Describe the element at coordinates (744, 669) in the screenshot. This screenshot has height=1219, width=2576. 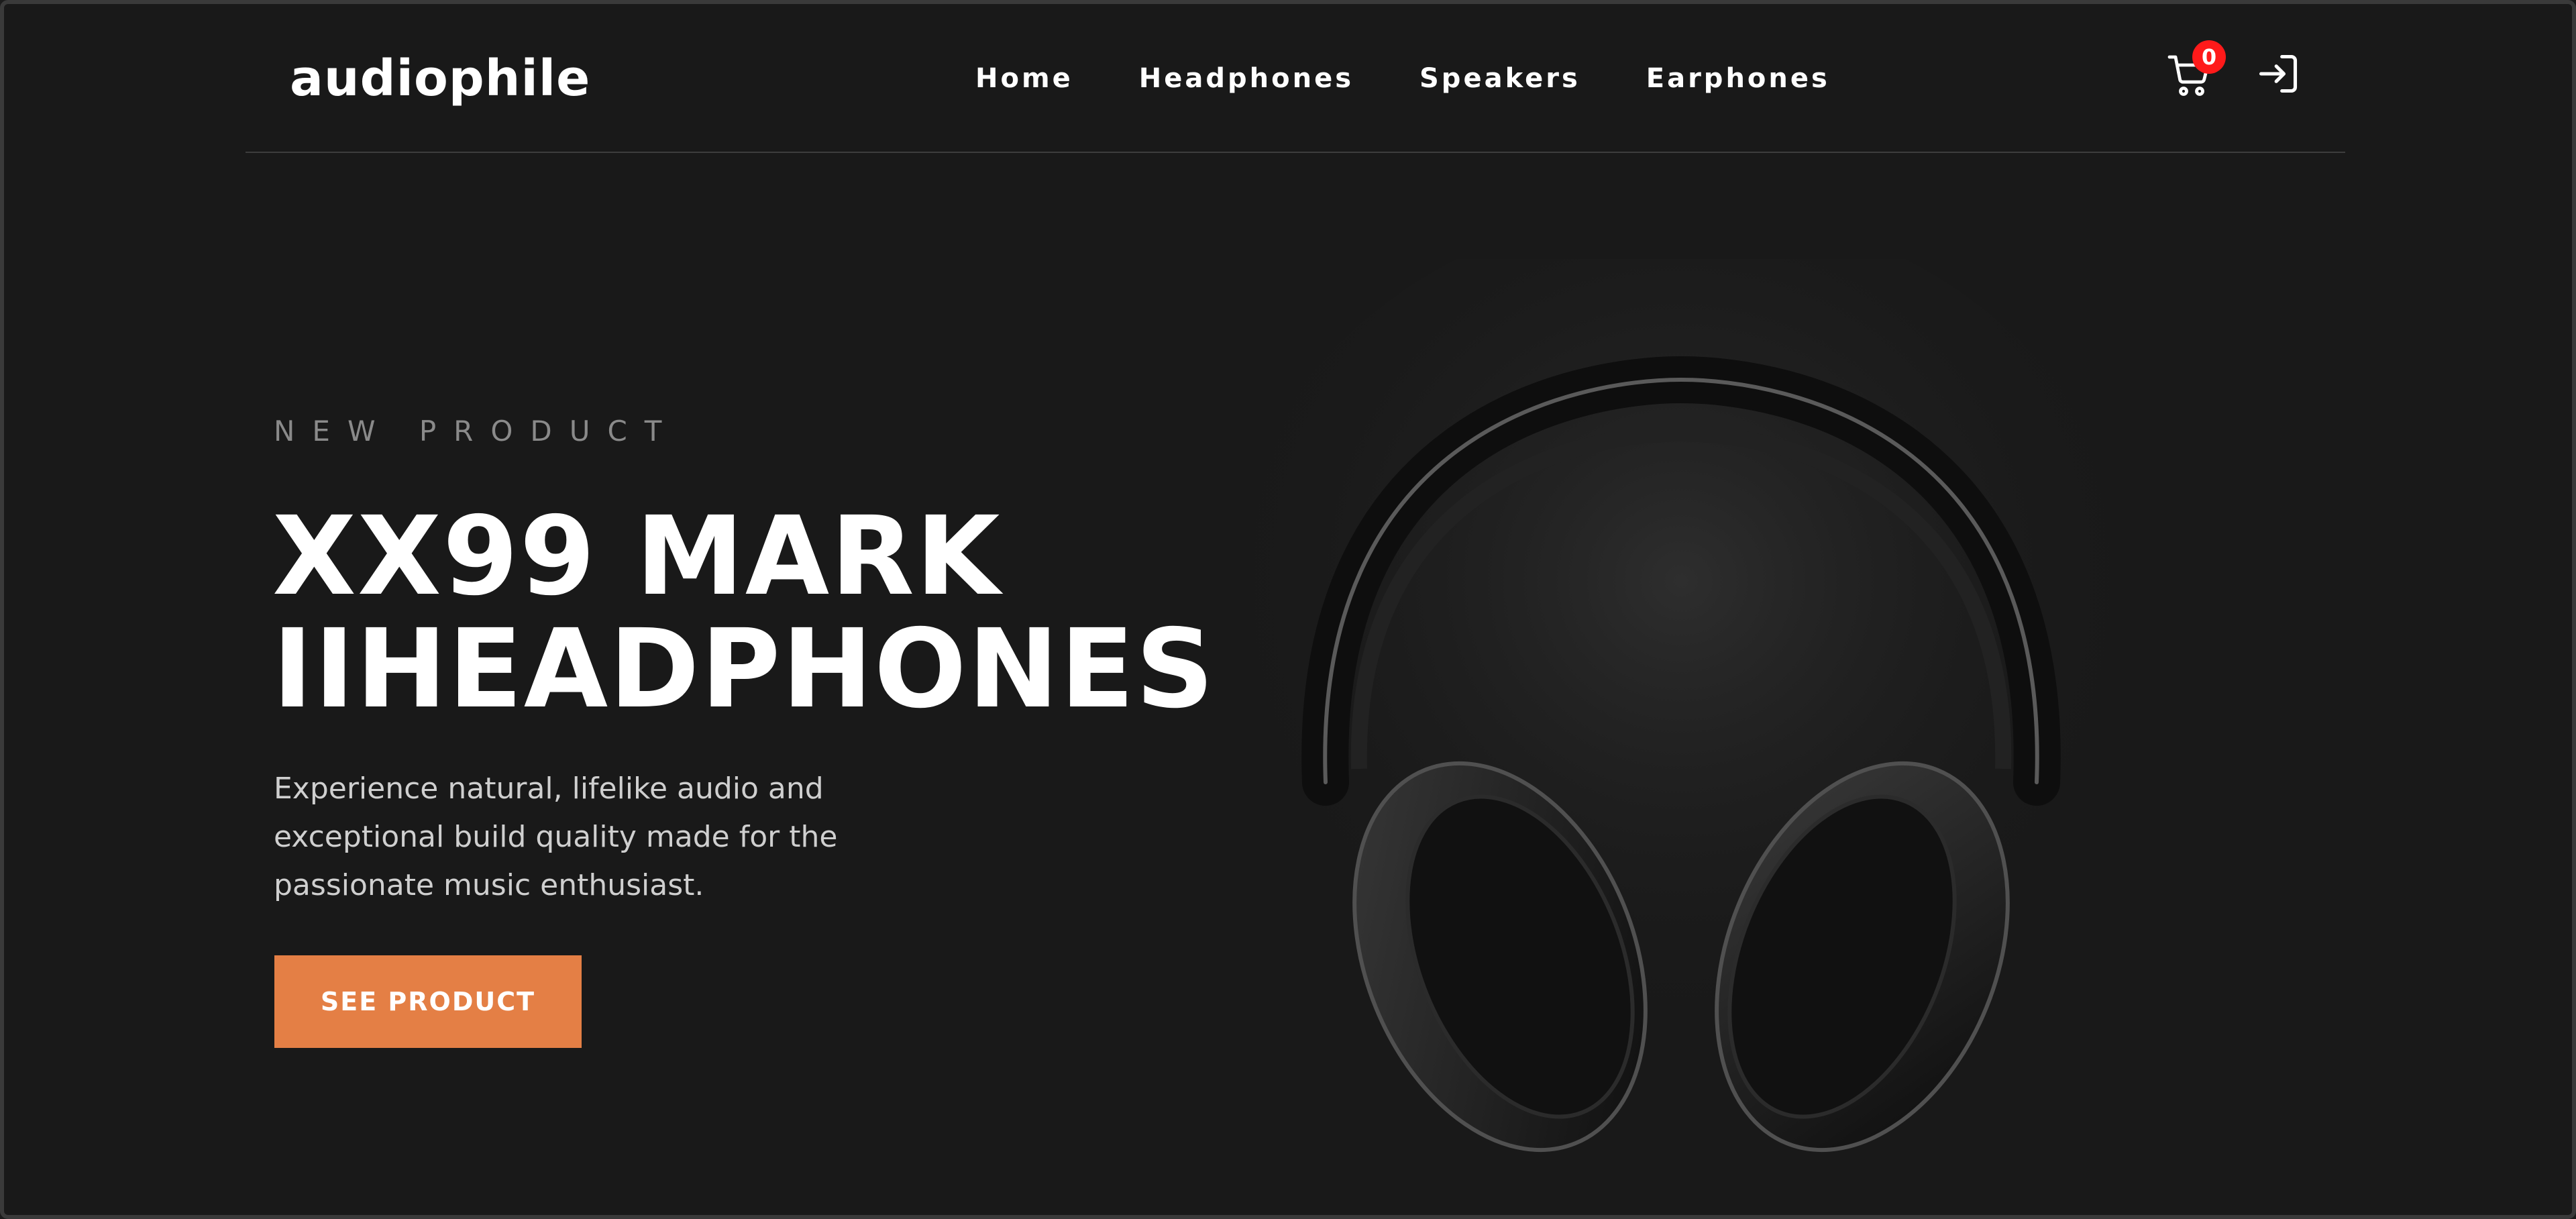
I see `hero-title-line2: IIHEADPHONES` at that location.